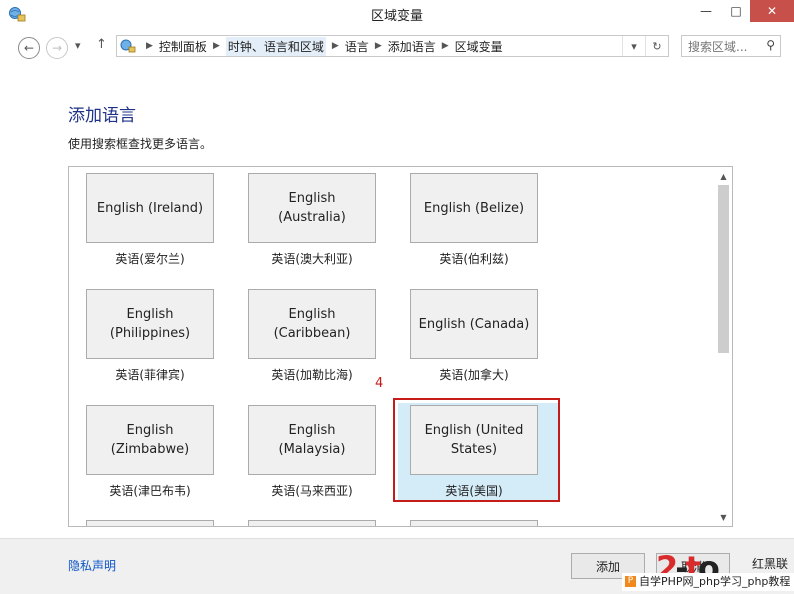 This screenshot has height=594, width=794. I want to click on breadcrumb-region-variant: 区域变量, so click(479, 46).